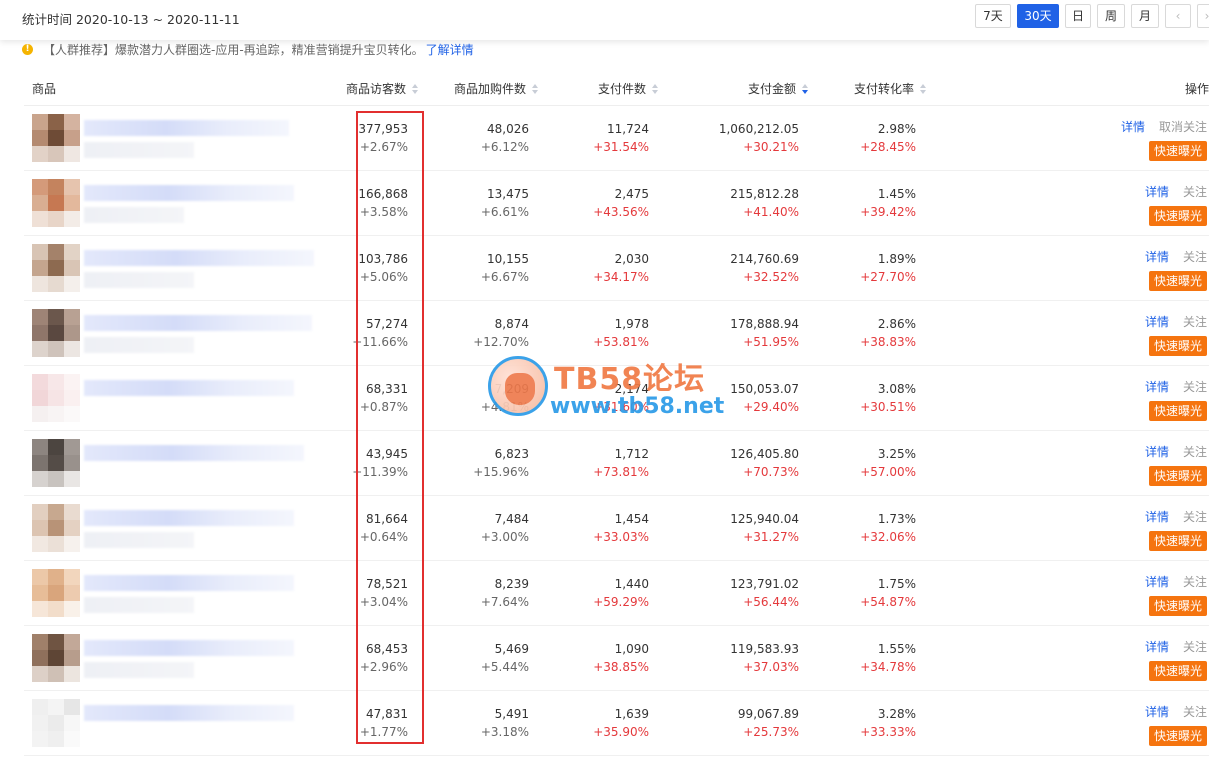 This screenshot has width=1209, height=778. I want to click on col-conversion: 支付转化率, so click(890, 88).